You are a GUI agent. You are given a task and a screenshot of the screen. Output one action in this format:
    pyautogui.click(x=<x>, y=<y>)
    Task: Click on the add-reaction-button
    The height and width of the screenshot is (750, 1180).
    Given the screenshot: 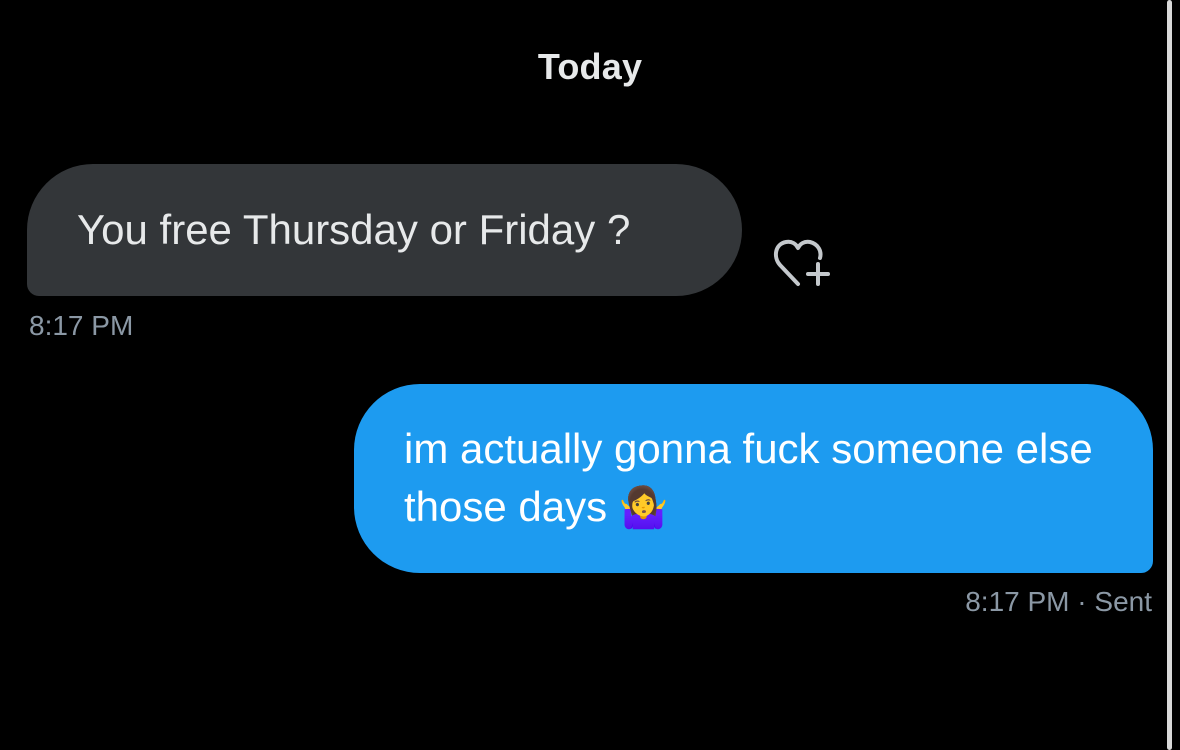 What is the action you would take?
    pyautogui.click(x=802, y=262)
    